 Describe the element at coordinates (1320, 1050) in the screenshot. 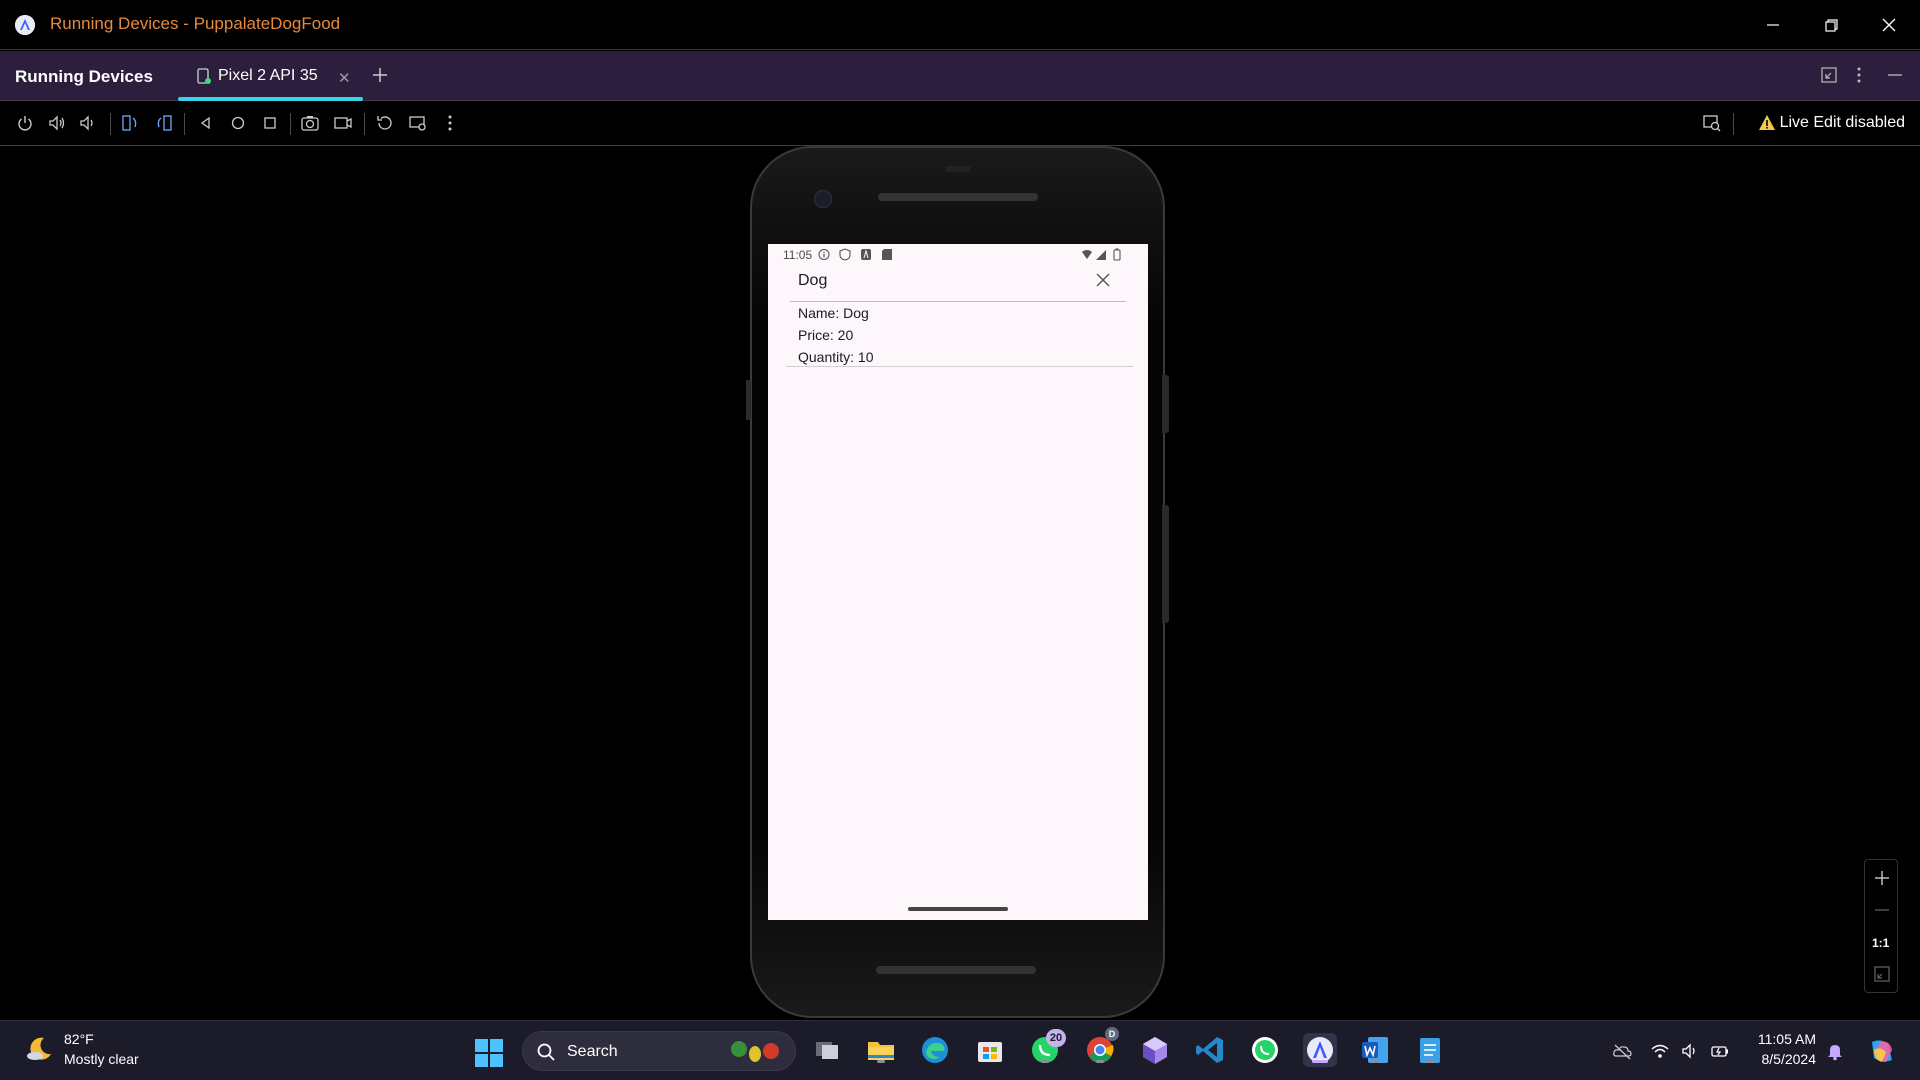

I see `android-studio-taskbar-icon` at that location.